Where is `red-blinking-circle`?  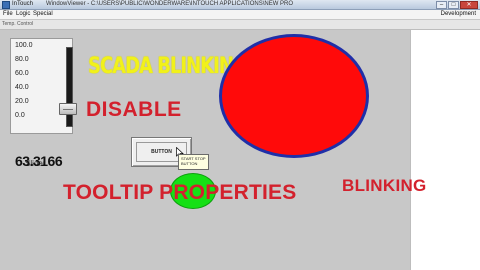
red-blinking-circle is located at coordinates (294, 96).